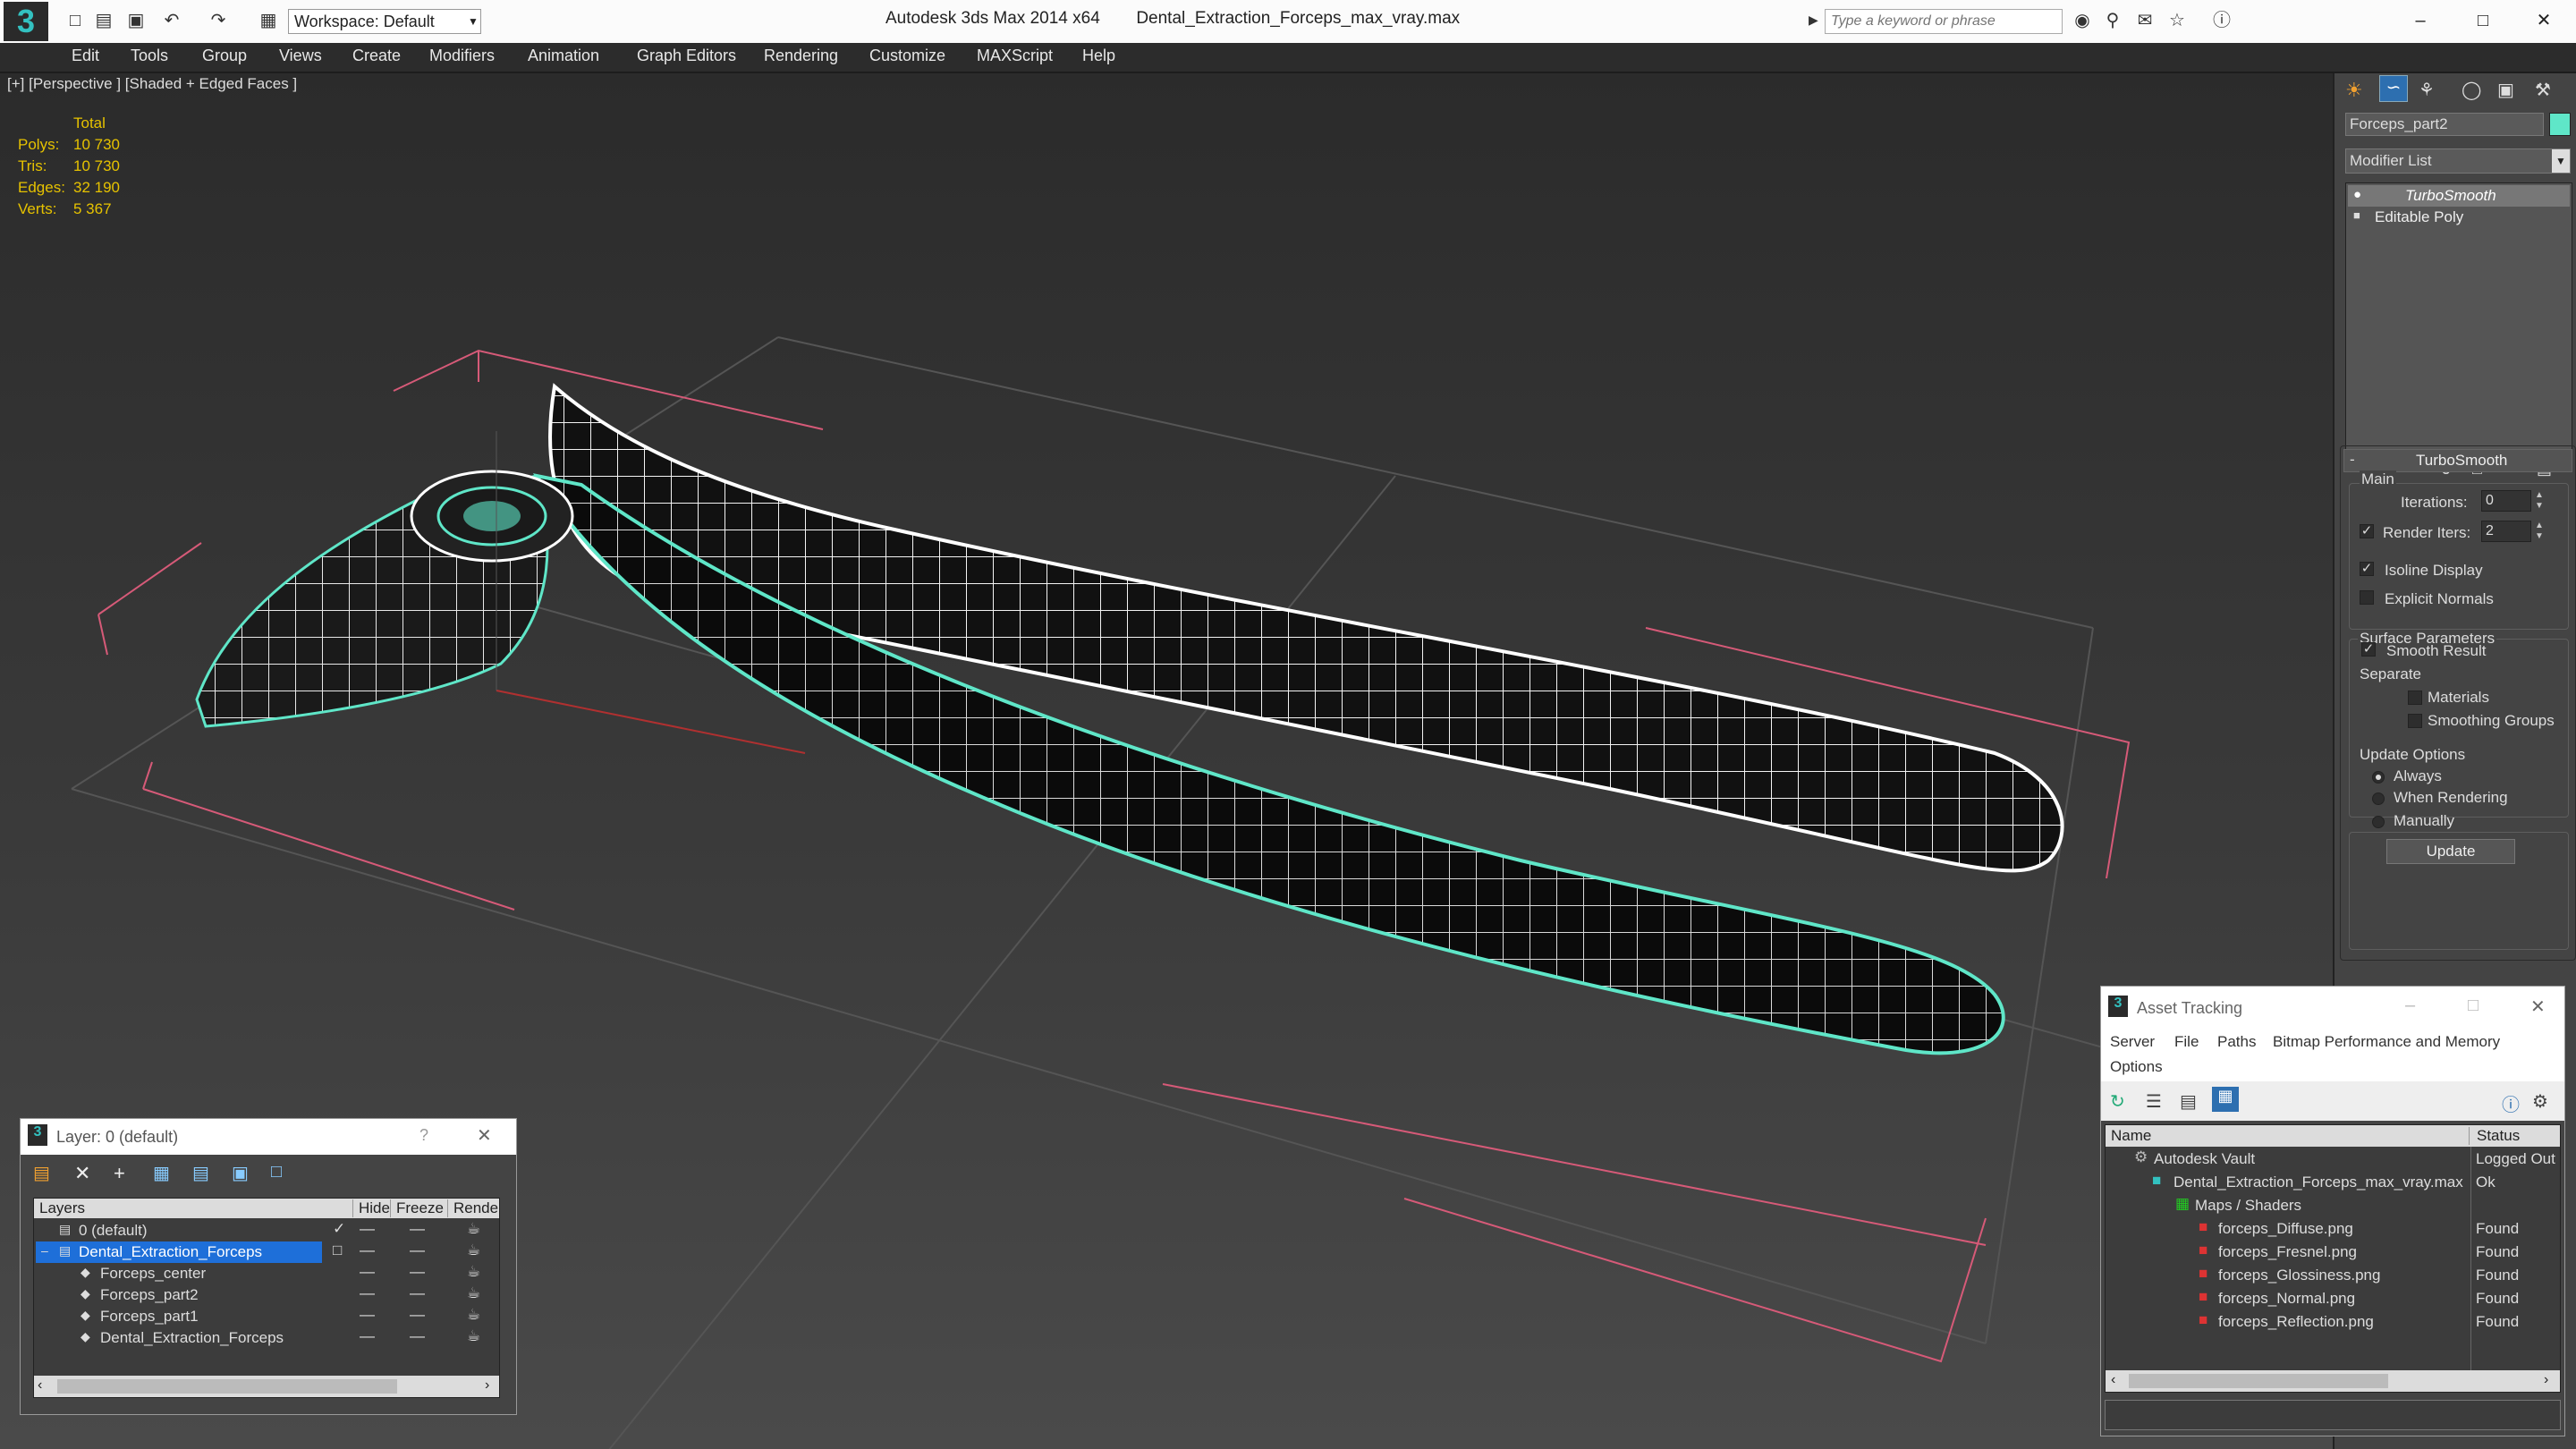 The height and width of the screenshot is (1449, 2576). Describe the element at coordinates (2415, 698) in the screenshot. I see `materials-checkbox` at that location.